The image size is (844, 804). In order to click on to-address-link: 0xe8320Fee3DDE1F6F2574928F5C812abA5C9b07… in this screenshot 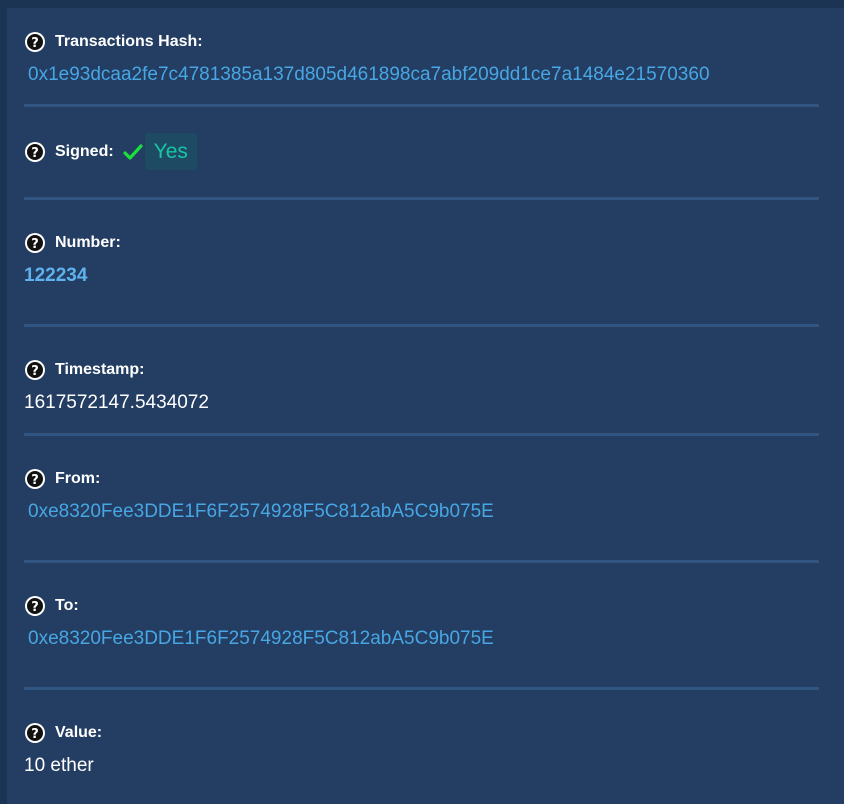, I will do `click(421, 639)`.